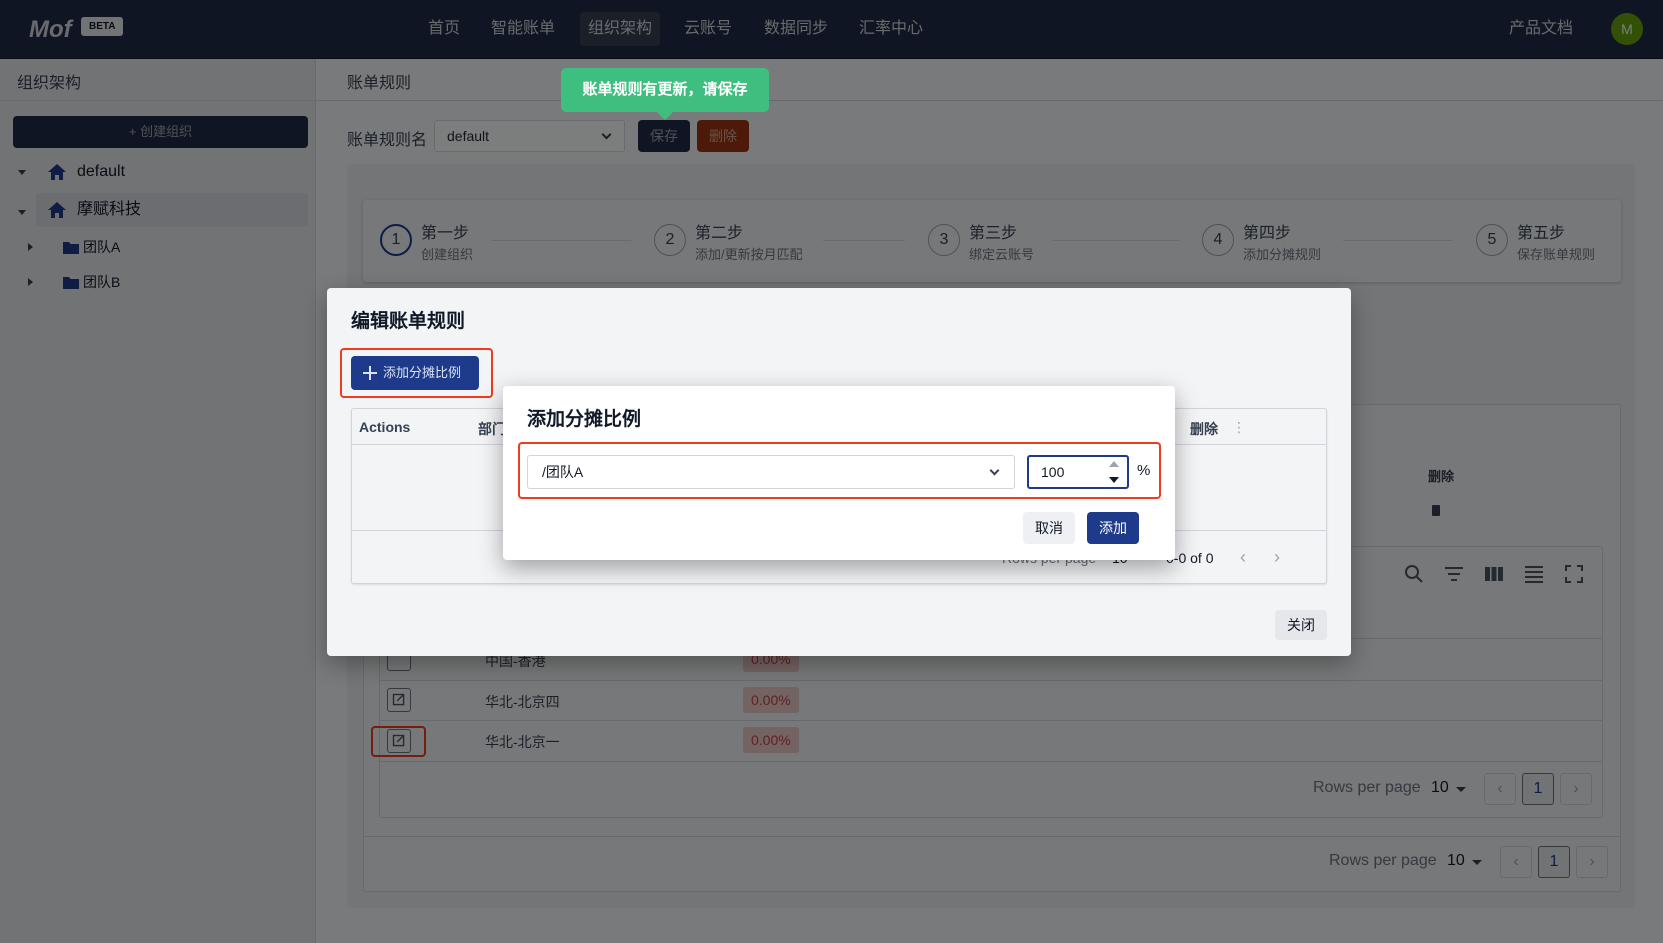 This screenshot has width=1663, height=943. I want to click on plus-icon, so click(370, 373).